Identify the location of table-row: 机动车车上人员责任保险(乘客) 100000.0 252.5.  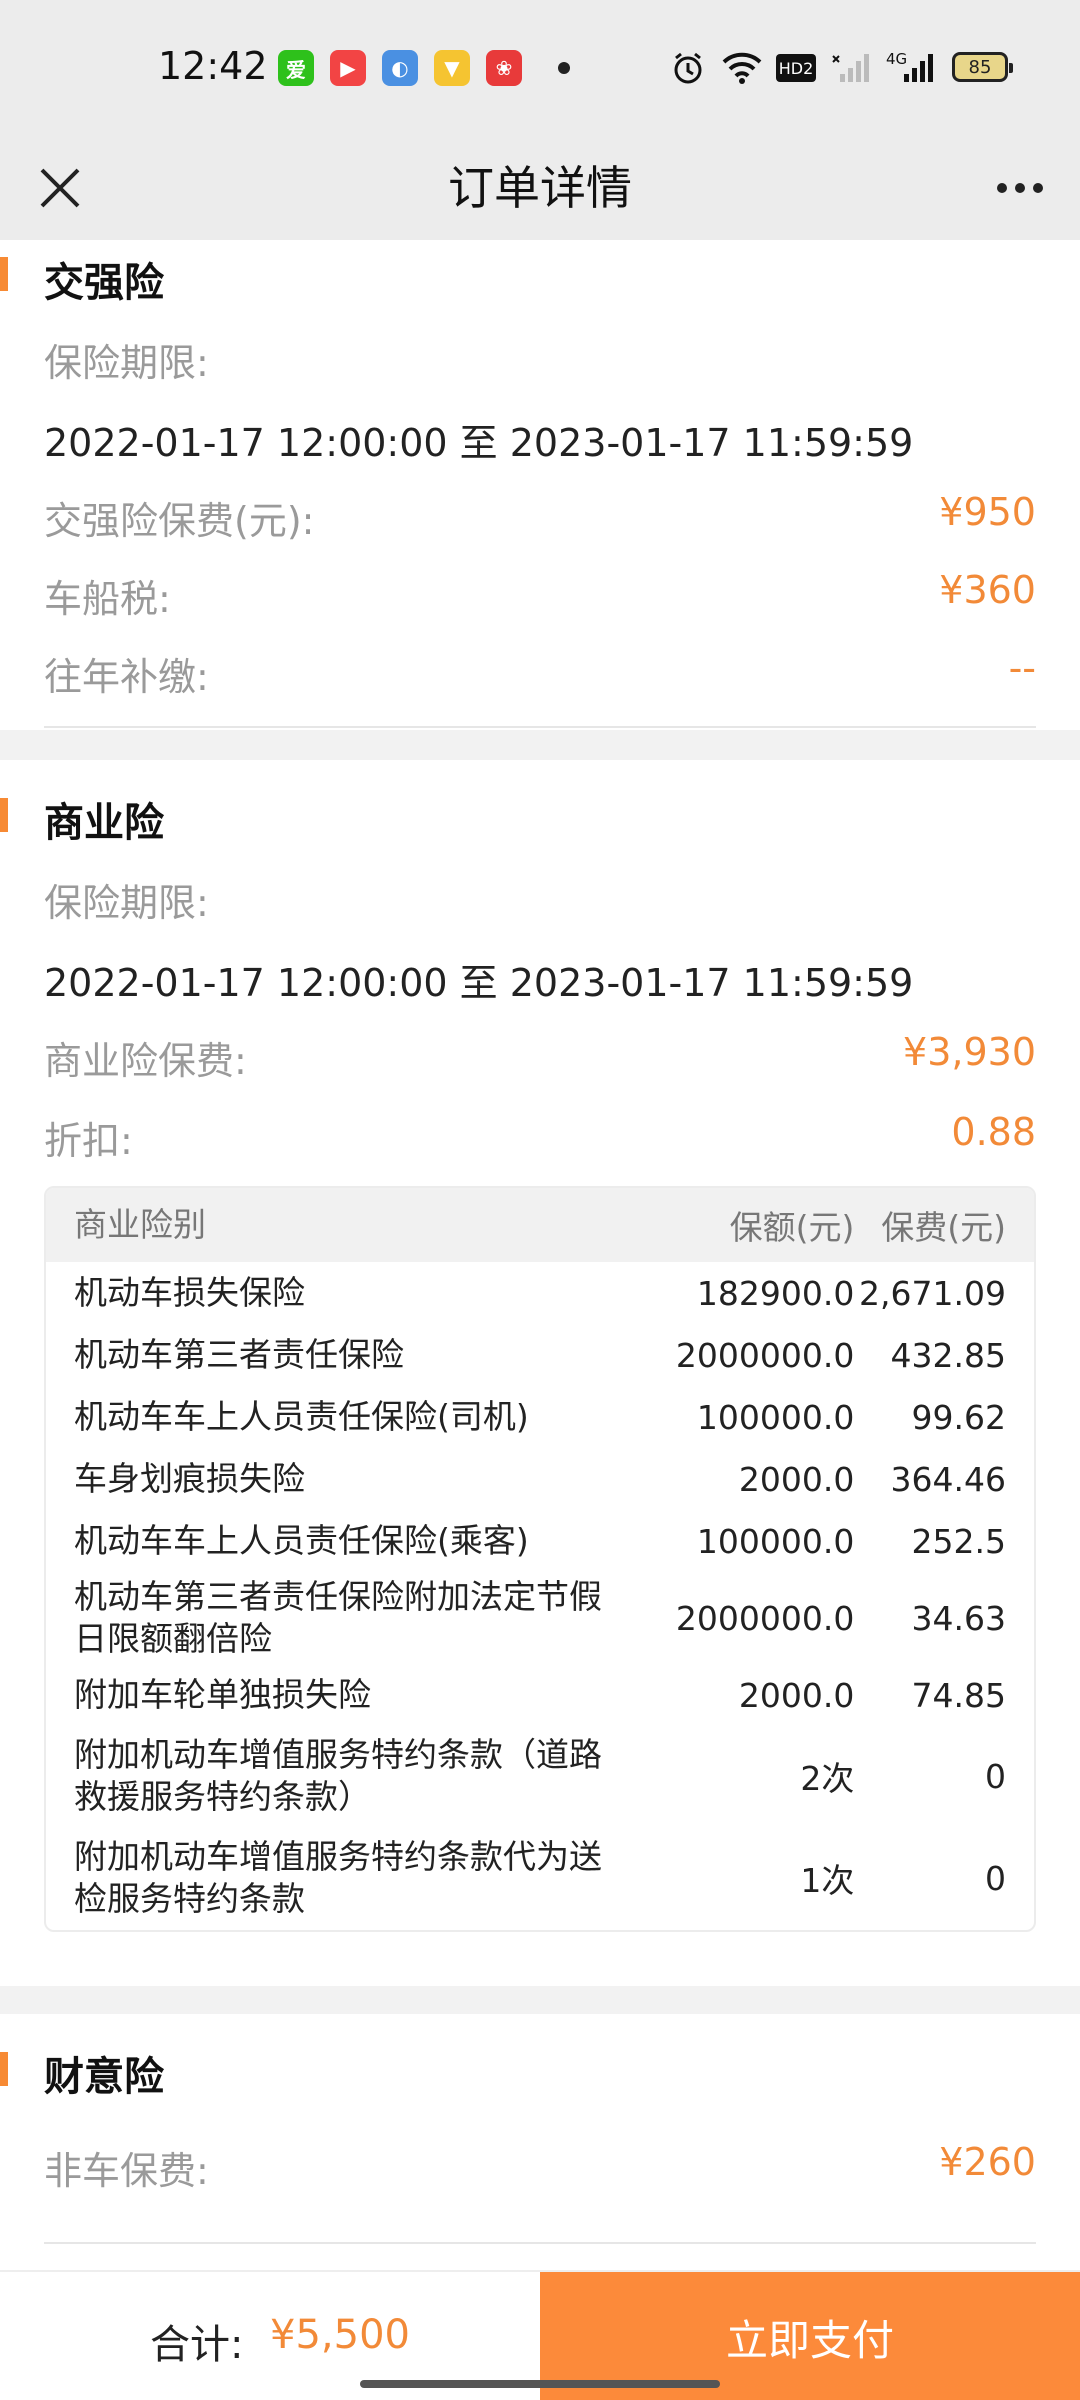
(540, 1541).